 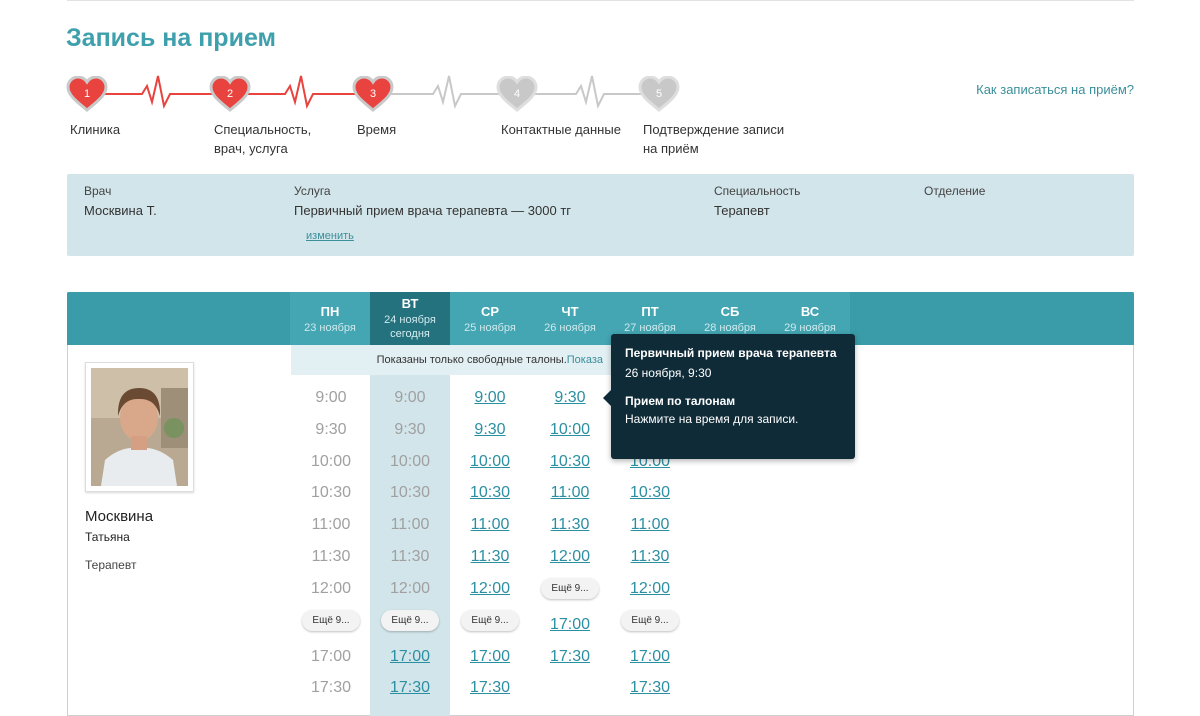 What do you see at coordinates (107, 537) in the screenshot?
I see `doctor-first-name: Татьяна` at bounding box center [107, 537].